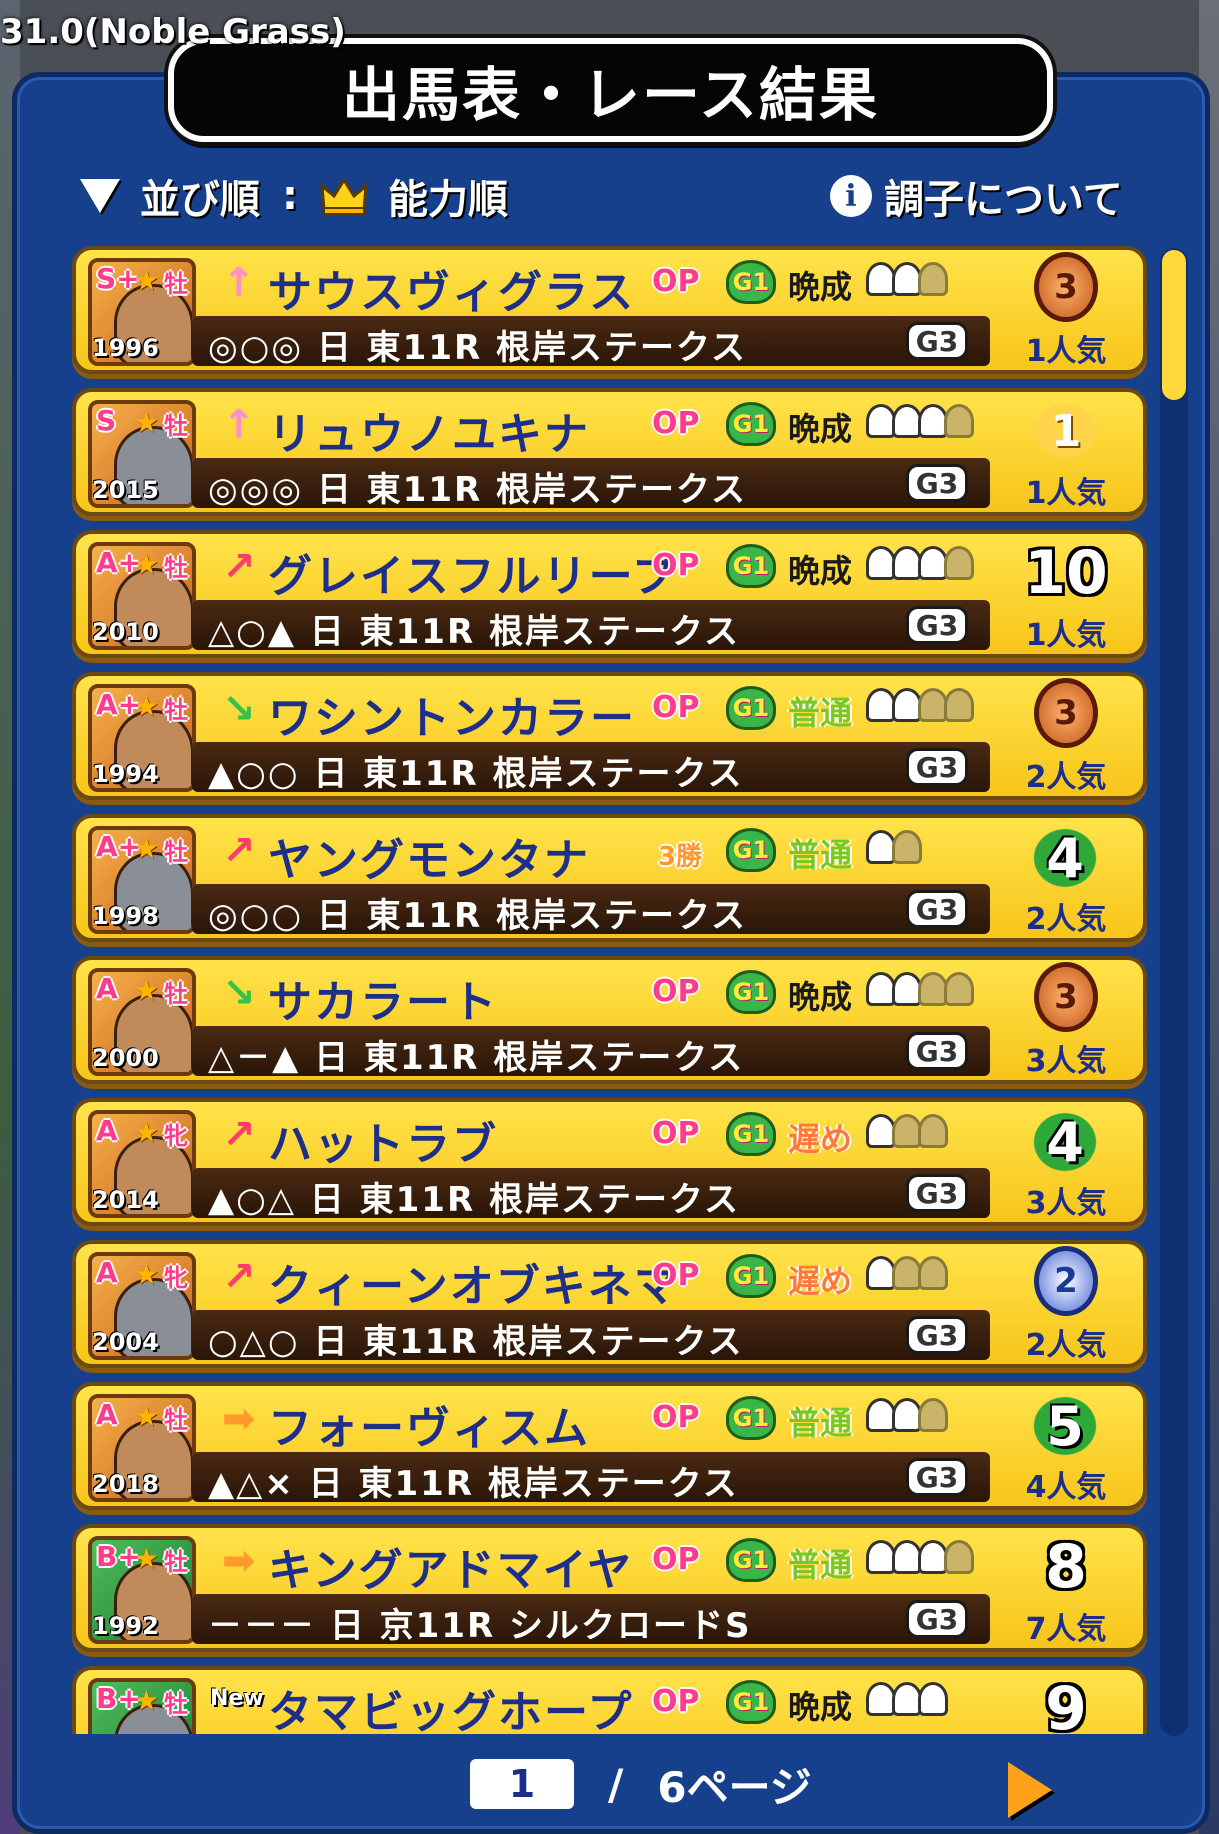 The width and height of the screenshot is (1219, 1834). Describe the element at coordinates (452, 718) in the screenshot. I see `horse-name: ワシントンカラー` at that location.